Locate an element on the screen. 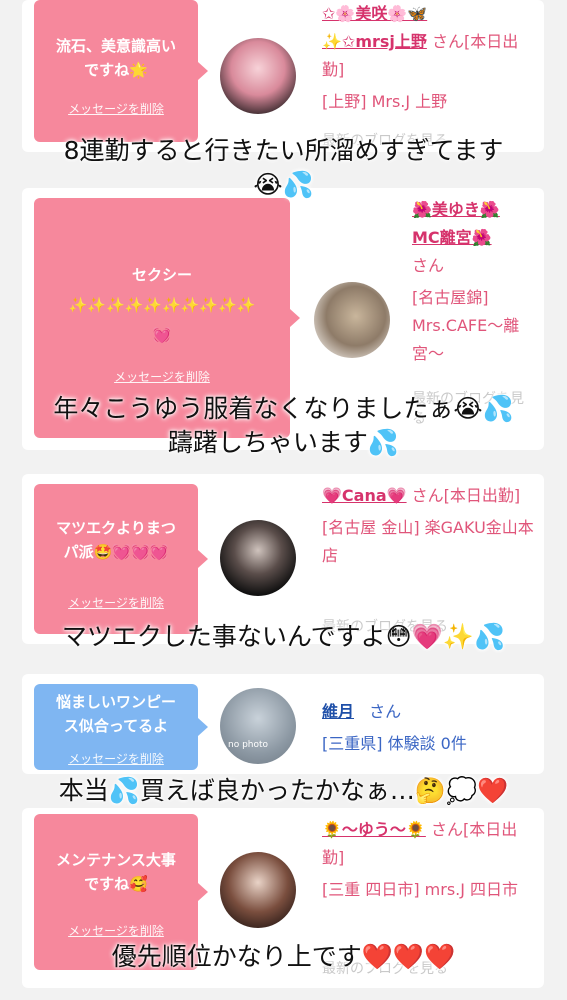  message-bubble: マツエクよりまつ パ派🤩💓💓💓 メッセージを削除 is located at coordinates (121, 559).